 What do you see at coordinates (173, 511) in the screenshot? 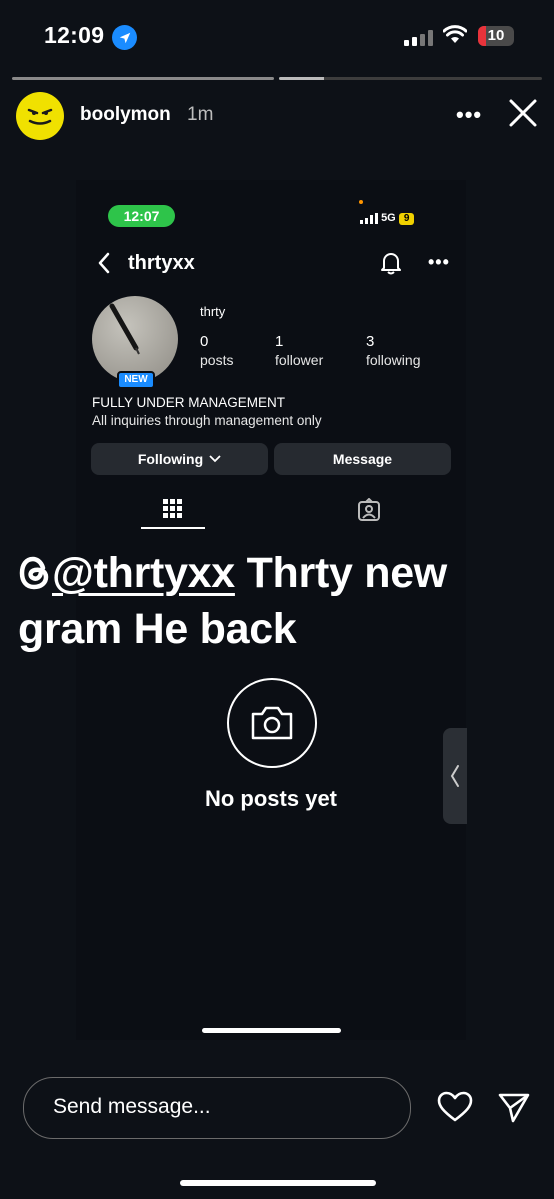
I see `grid-icon` at bounding box center [173, 511].